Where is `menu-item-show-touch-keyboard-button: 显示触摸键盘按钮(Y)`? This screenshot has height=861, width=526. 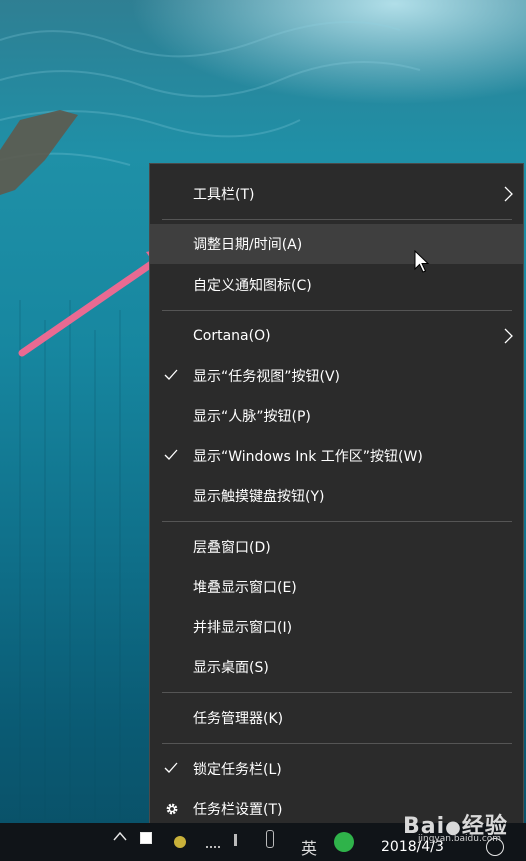
menu-item-show-touch-keyboard-button: 显示触摸键盘按钮(Y) is located at coordinates (336, 496).